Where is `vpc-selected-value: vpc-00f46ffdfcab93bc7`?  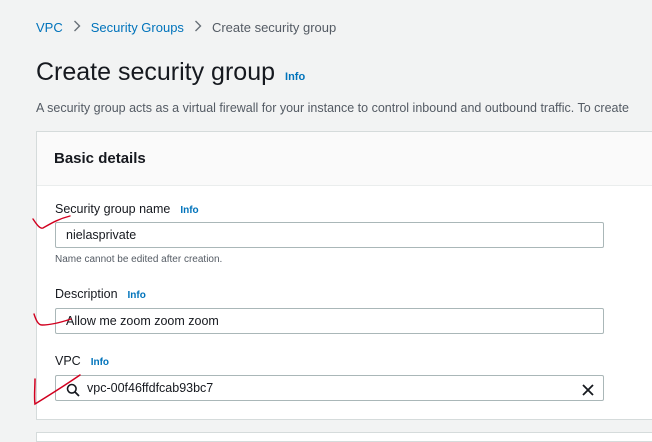 vpc-selected-value: vpc-00f46ffdfcab93bc7 is located at coordinates (150, 388).